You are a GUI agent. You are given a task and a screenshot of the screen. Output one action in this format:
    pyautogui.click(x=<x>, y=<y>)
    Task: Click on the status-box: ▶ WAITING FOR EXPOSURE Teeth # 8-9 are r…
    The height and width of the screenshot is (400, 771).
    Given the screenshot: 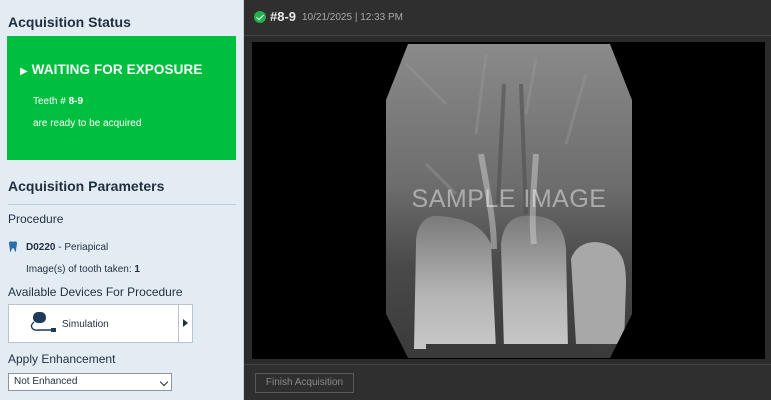 What is the action you would take?
    pyautogui.click(x=121, y=98)
    